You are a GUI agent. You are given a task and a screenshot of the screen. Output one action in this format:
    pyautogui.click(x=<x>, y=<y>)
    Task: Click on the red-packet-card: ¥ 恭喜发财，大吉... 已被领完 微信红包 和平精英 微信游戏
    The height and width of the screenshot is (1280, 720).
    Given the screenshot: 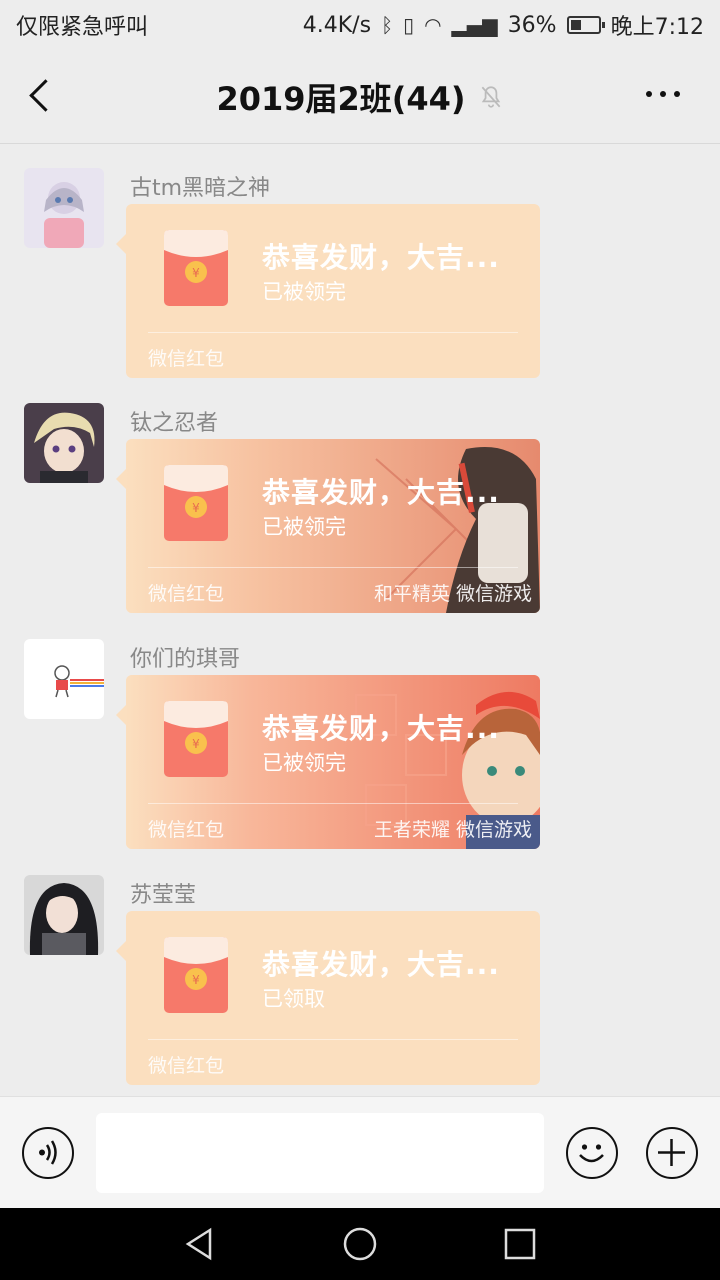 What is the action you would take?
    pyautogui.click(x=333, y=526)
    